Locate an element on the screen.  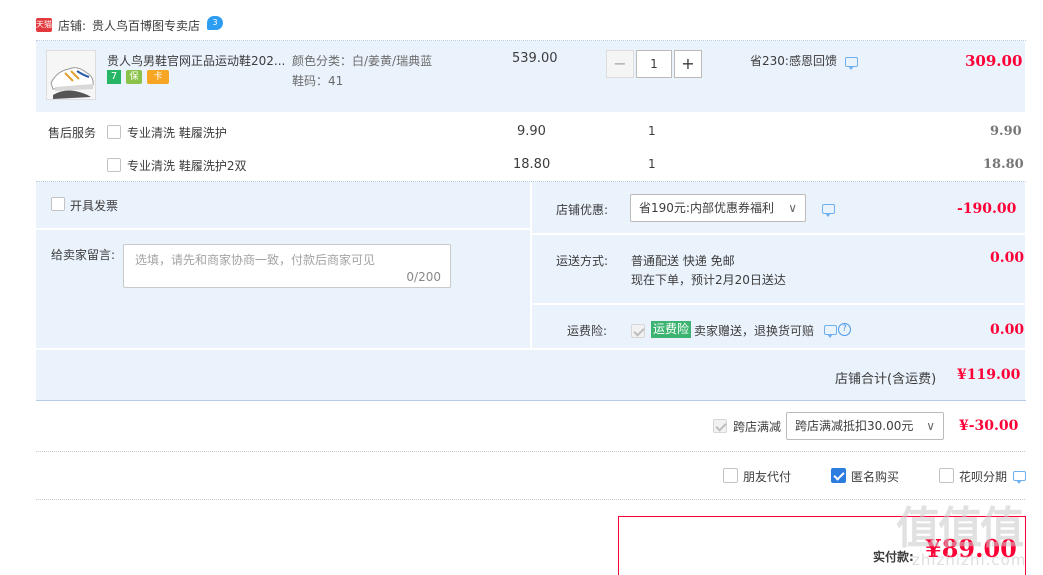
cross-shop-divider is located at coordinates (530, 451).